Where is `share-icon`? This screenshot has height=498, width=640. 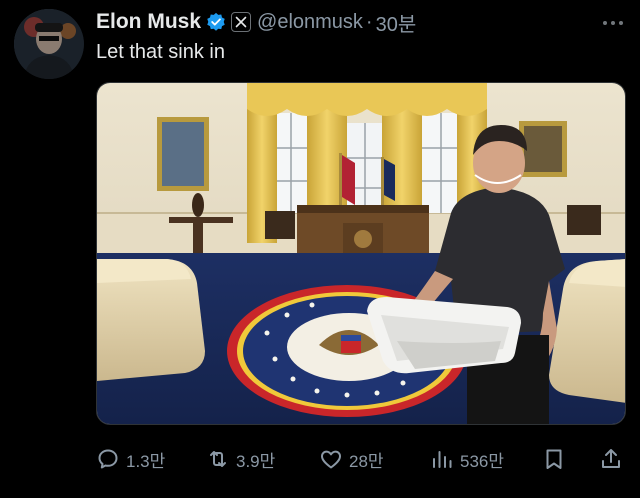
share-icon is located at coordinates (611, 458).